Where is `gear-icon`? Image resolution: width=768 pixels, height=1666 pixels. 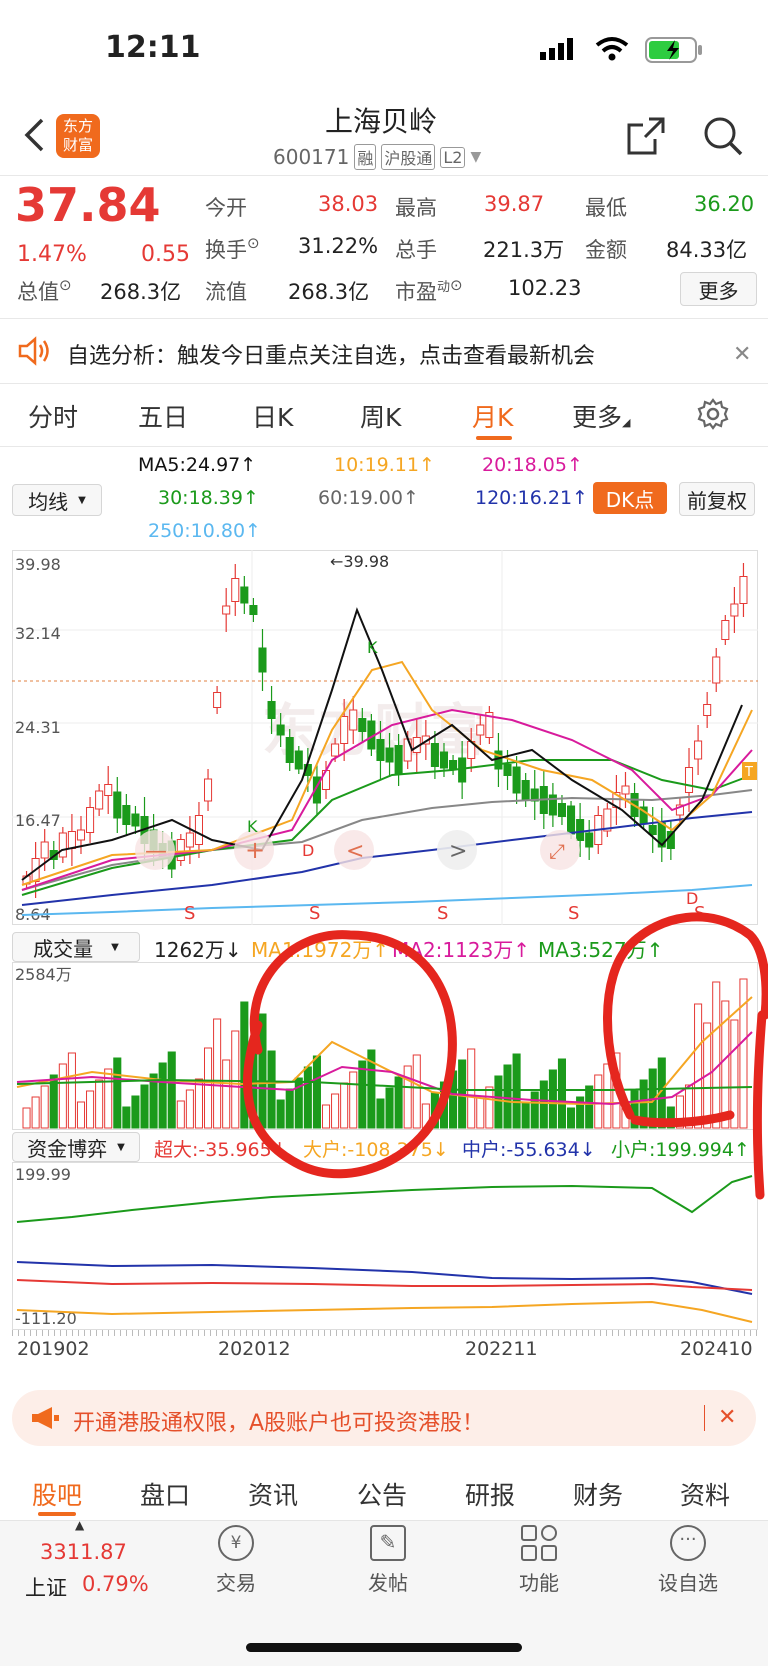
gear-icon is located at coordinates (713, 416).